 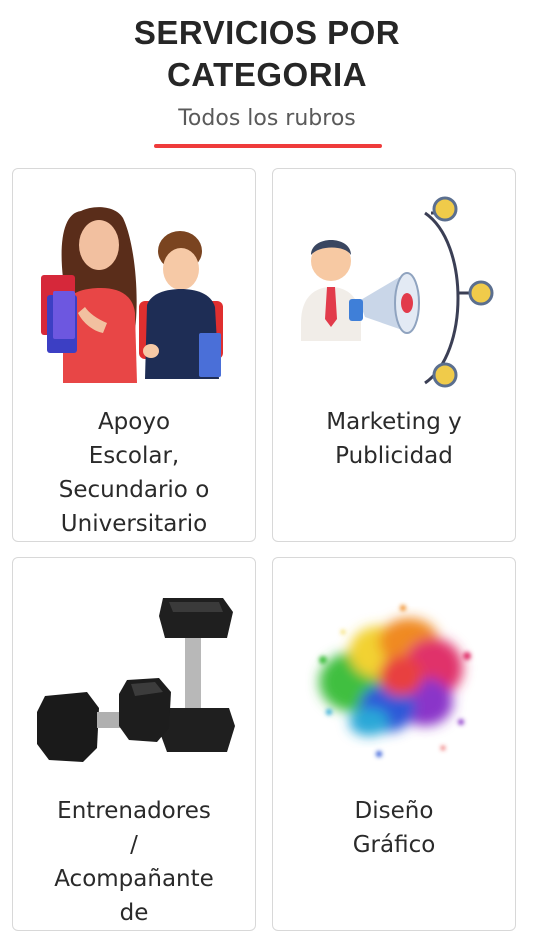 I want to click on page-title: SERVICIOS POR CATEGORIA, so click(x=267, y=54).